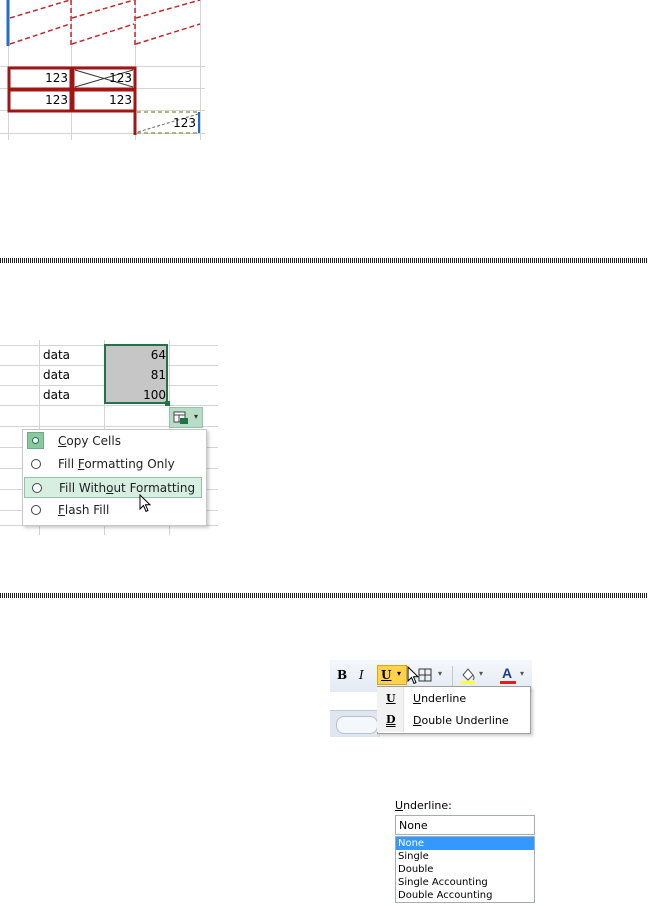 The image size is (648, 905). What do you see at coordinates (417, 698) in the screenshot?
I see `menu-item-accelerator: U` at bounding box center [417, 698].